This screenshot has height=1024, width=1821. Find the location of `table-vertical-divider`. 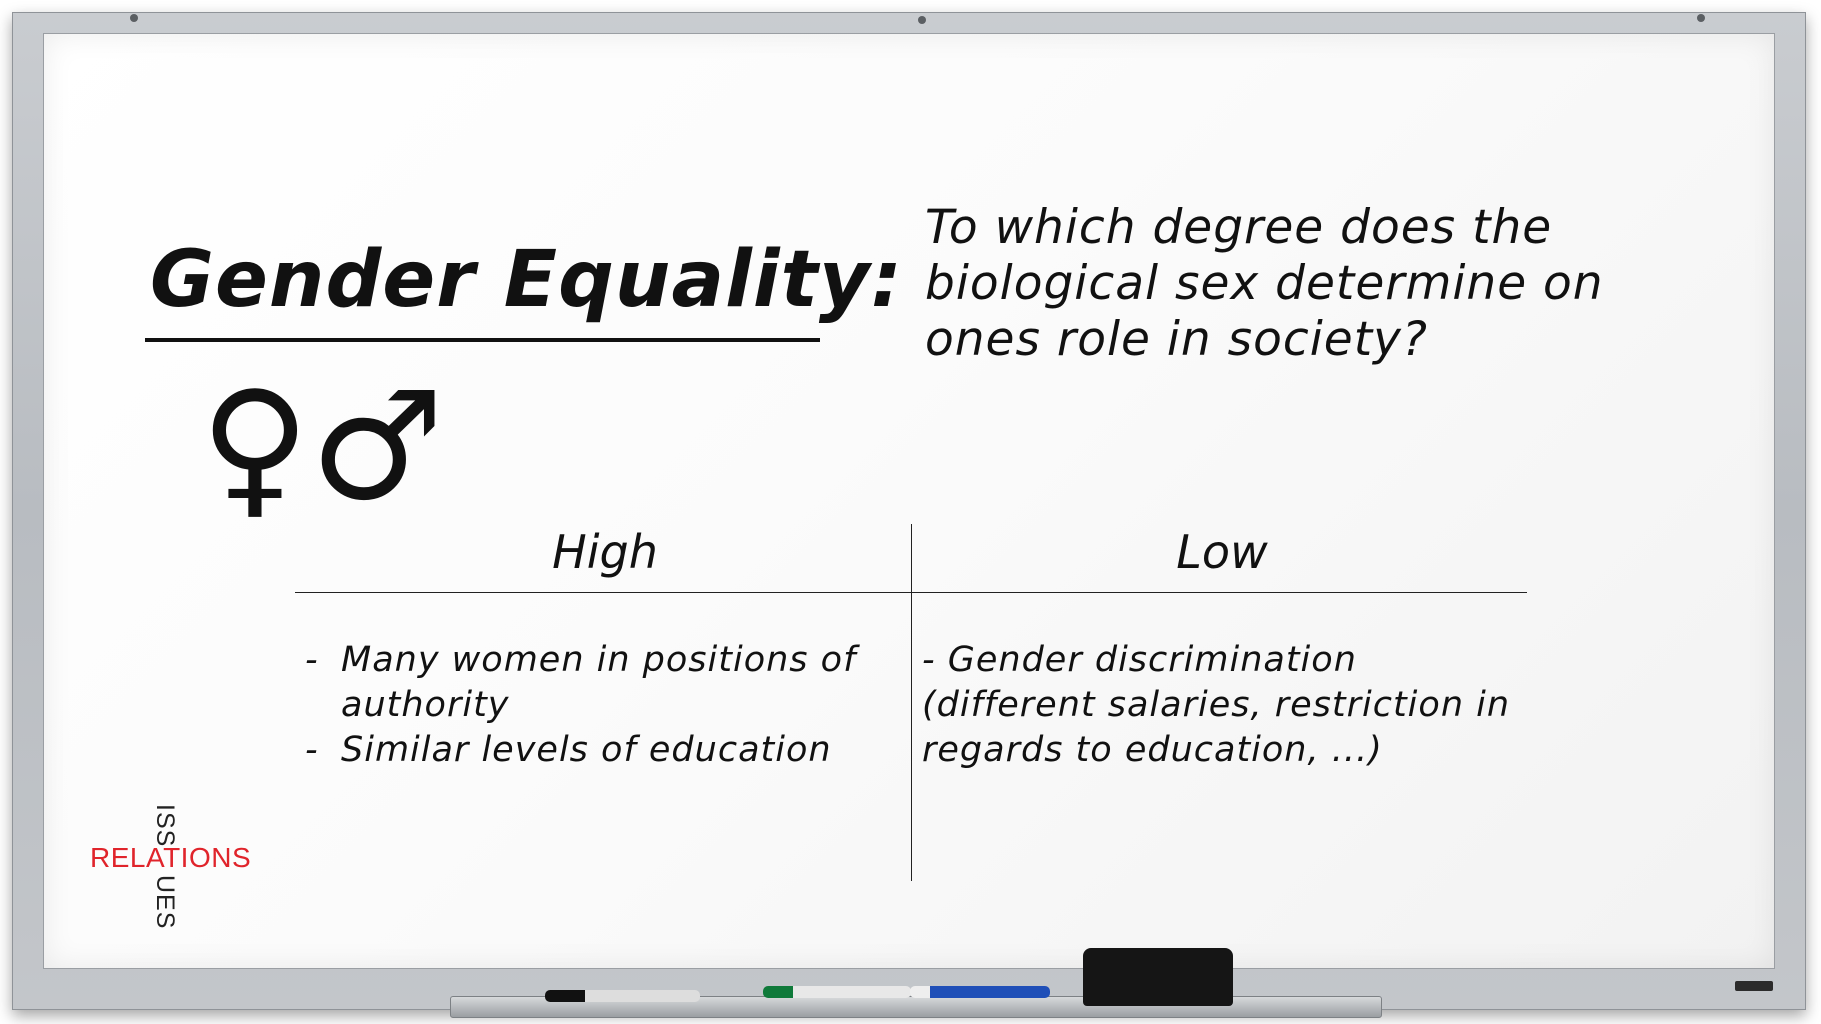

table-vertical-divider is located at coordinates (911, 702).